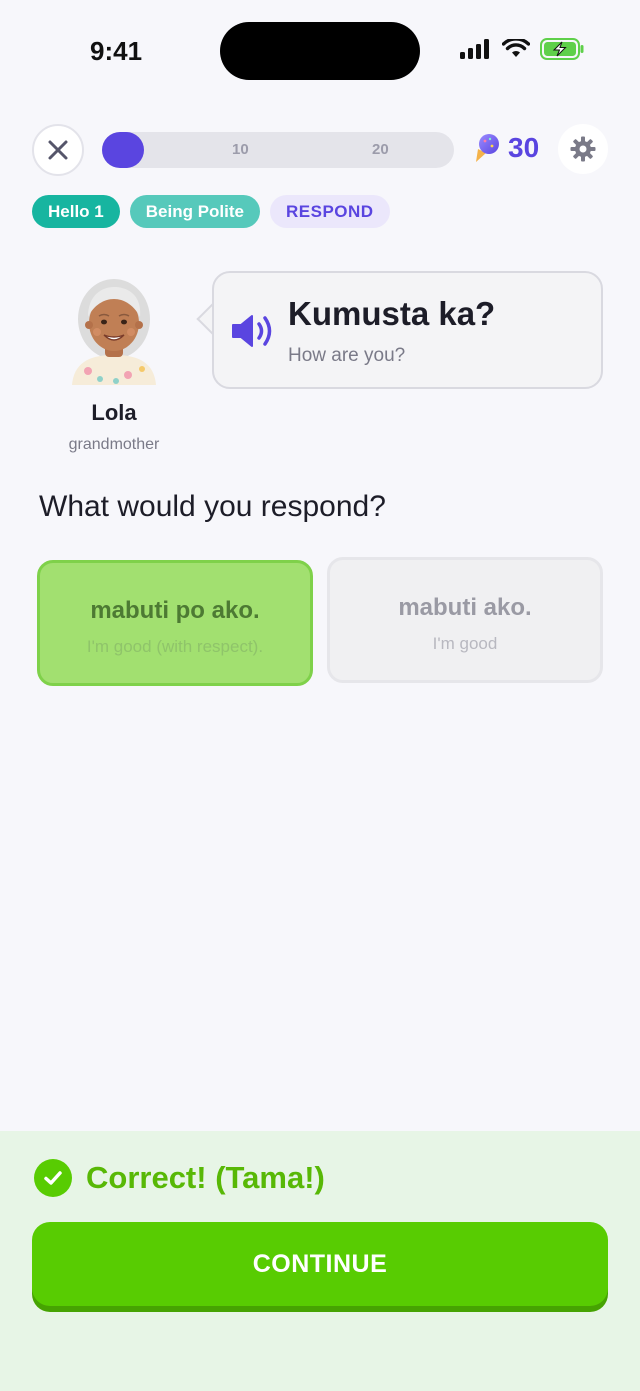 Image resolution: width=640 pixels, height=1391 pixels. Describe the element at coordinates (474, 49) in the screenshot. I see `signal-icon` at that location.